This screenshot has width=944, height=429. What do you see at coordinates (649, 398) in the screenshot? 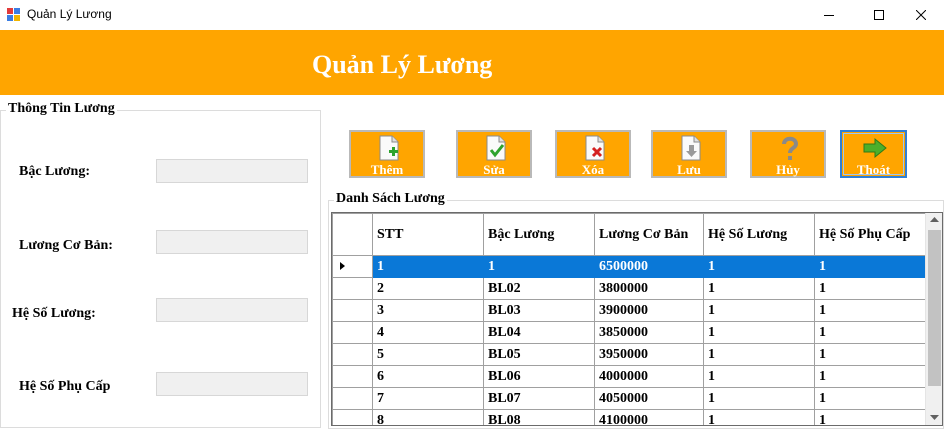
I see `cell-base-salary: 4050000` at bounding box center [649, 398].